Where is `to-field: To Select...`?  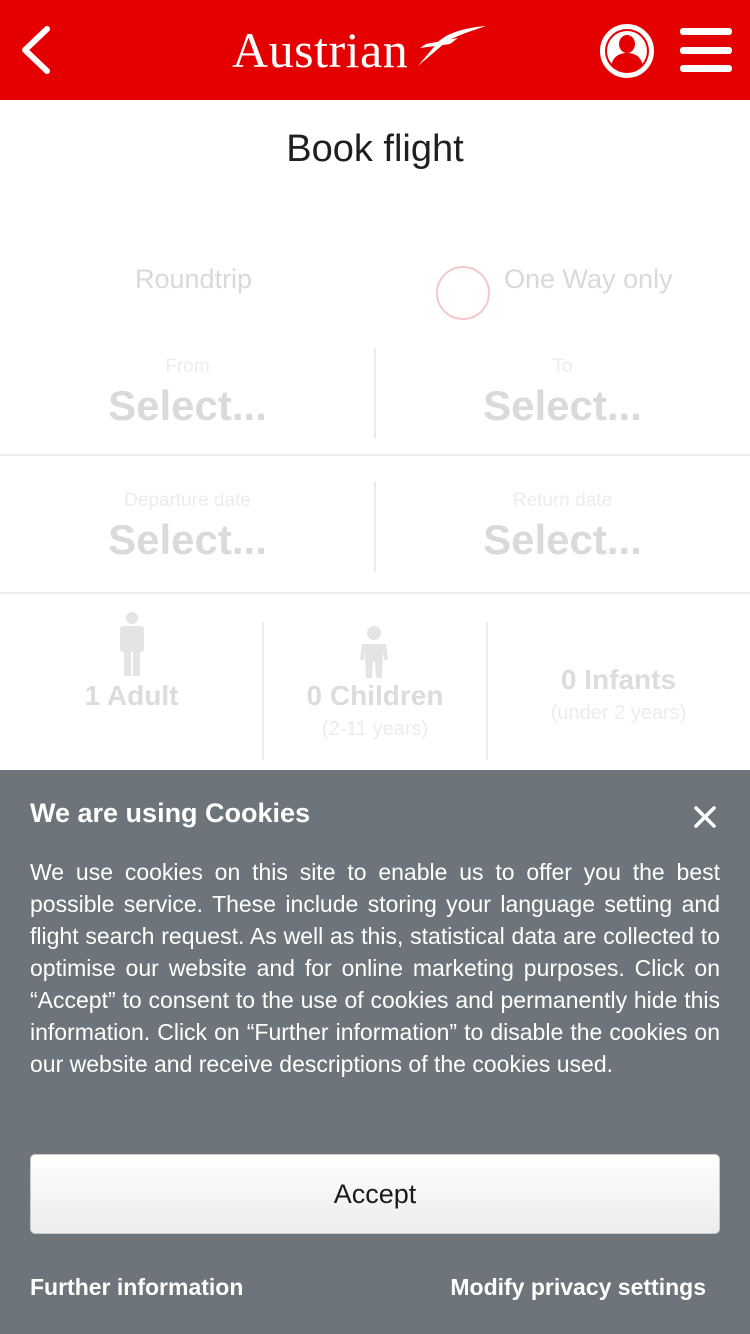
to-field: To Select... is located at coordinates (562, 393).